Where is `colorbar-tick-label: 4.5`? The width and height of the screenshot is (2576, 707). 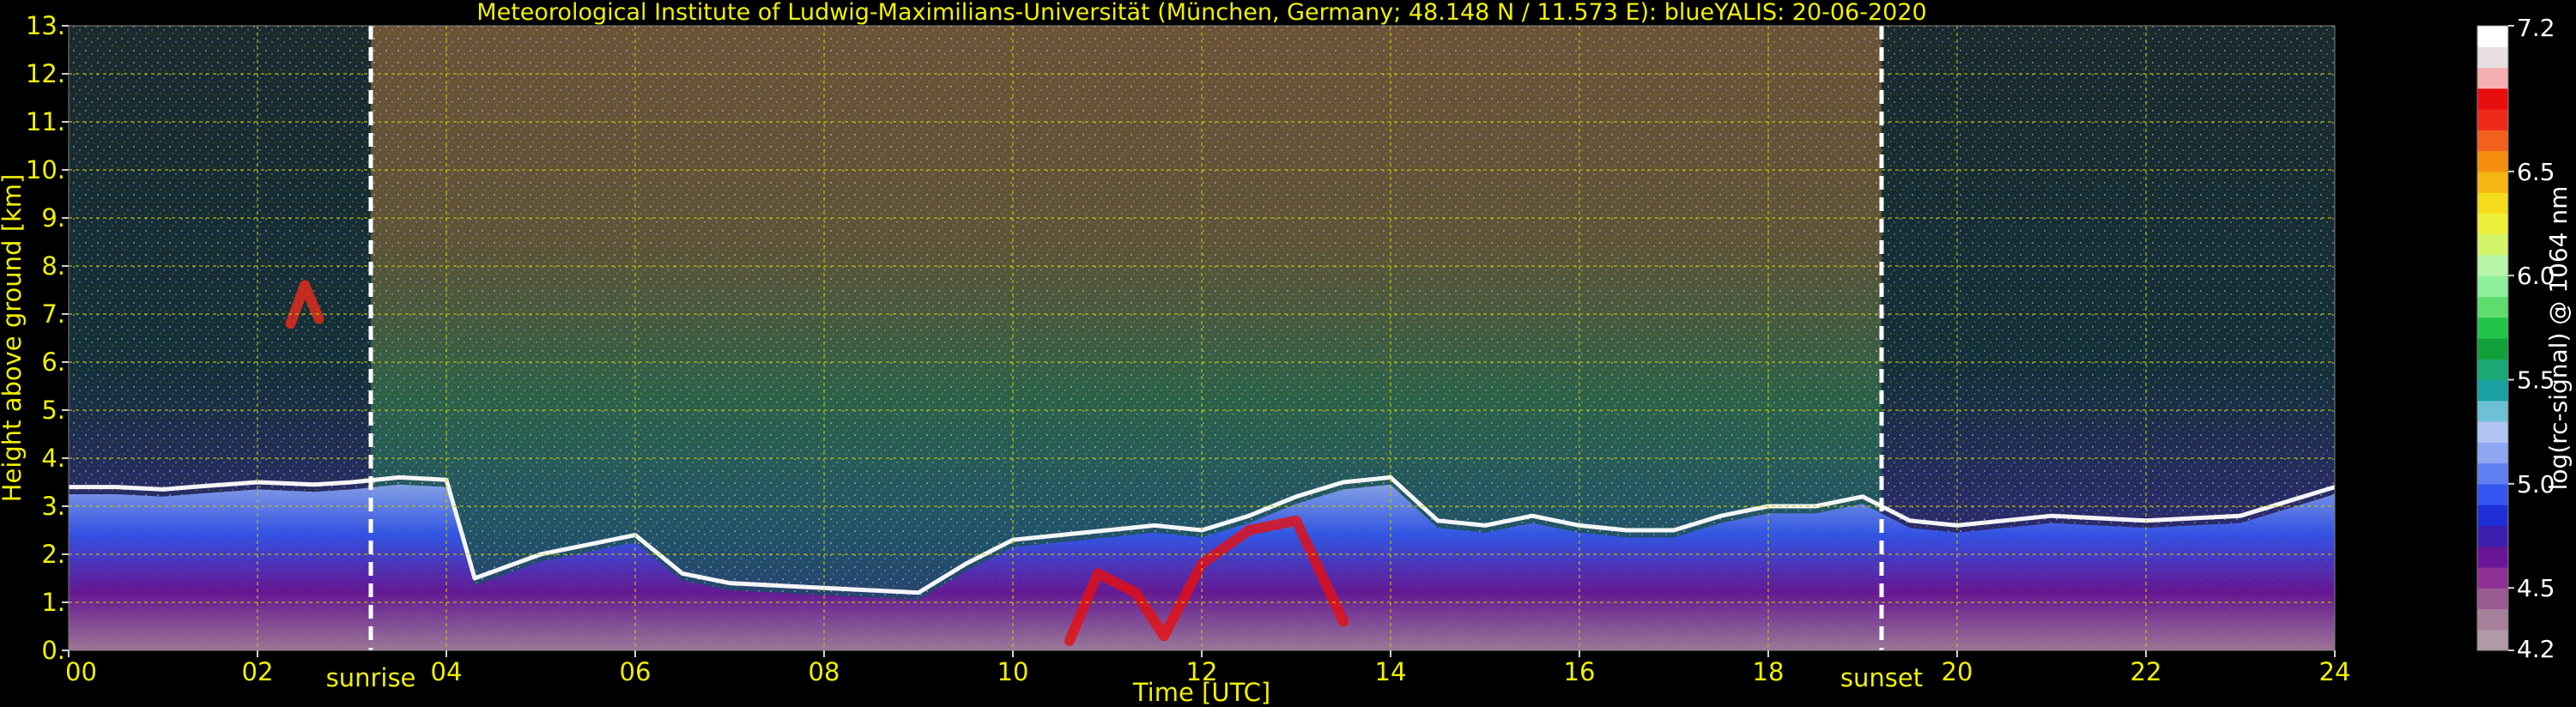 colorbar-tick-label: 4.5 is located at coordinates (2536, 588).